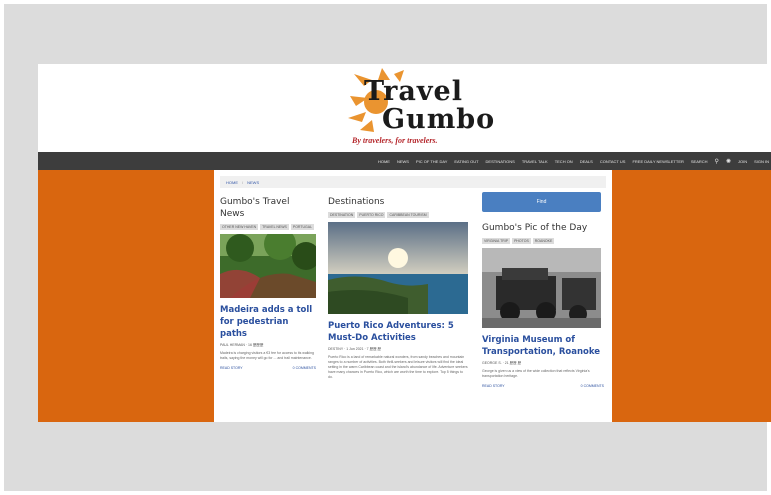 The height and width of the screenshot is (495, 771). Describe the element at coordinates (657, 161) in the screenshot. I see `nav-item-newsletter: FREE DAILY NEWSLETTER` at that location.